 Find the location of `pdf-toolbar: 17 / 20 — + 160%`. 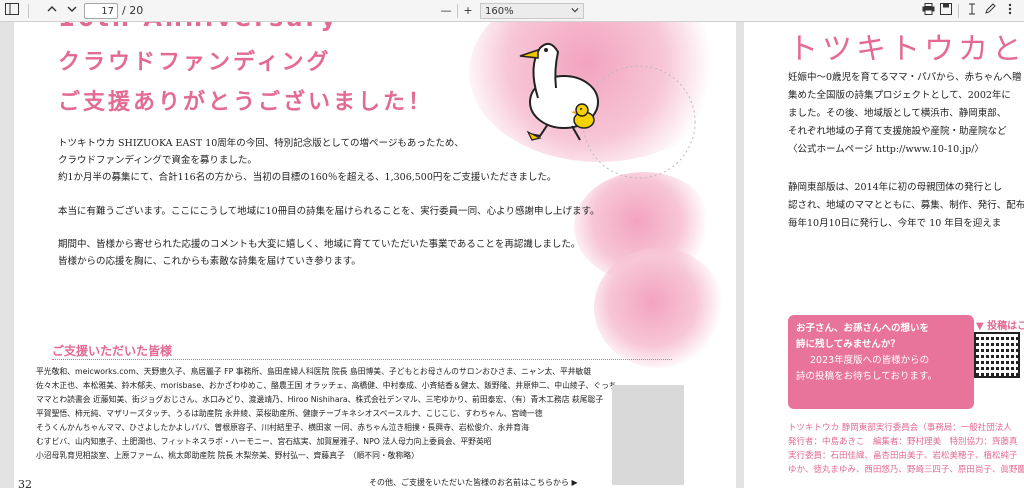

pdf-toolbar: 17 / 20 — + 160% is located at coordinates (512, 11).